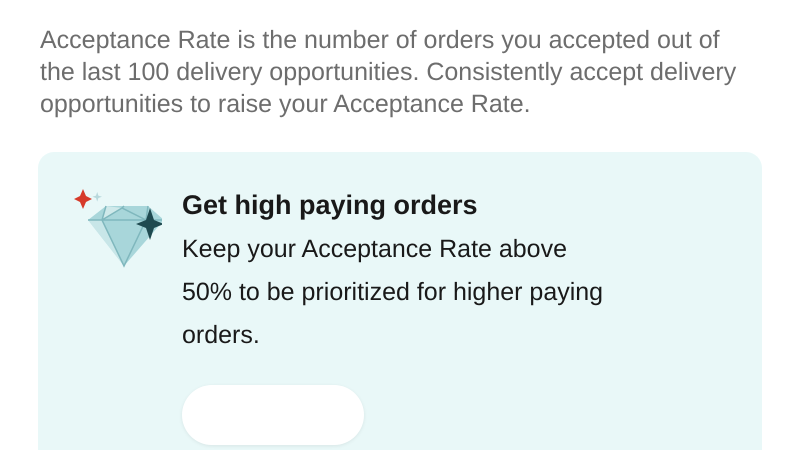 This screenshot has width=800, height=450. I want to click on card-title: Get high paying orders, so click(330, 205).